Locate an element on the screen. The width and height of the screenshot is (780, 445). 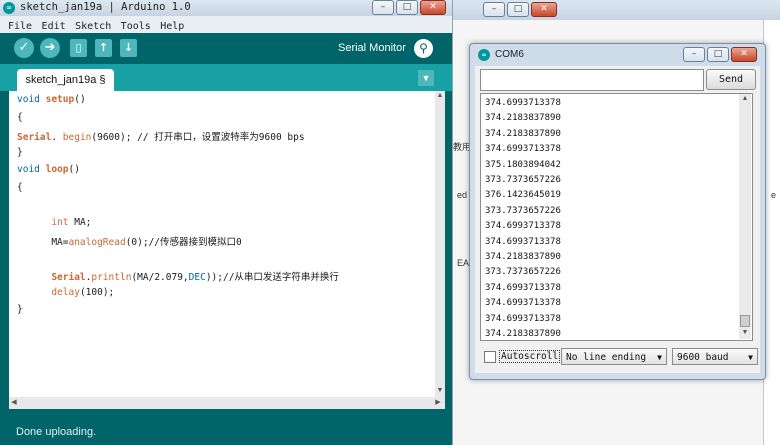
serial-monitor-icon: ⚲ is located at coordinates (423, 48).